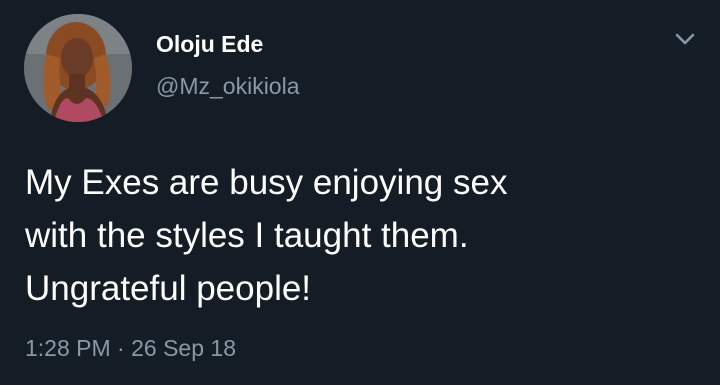  I want to click on tweet-text-line: with the styles I taught them., so click(247, 235).